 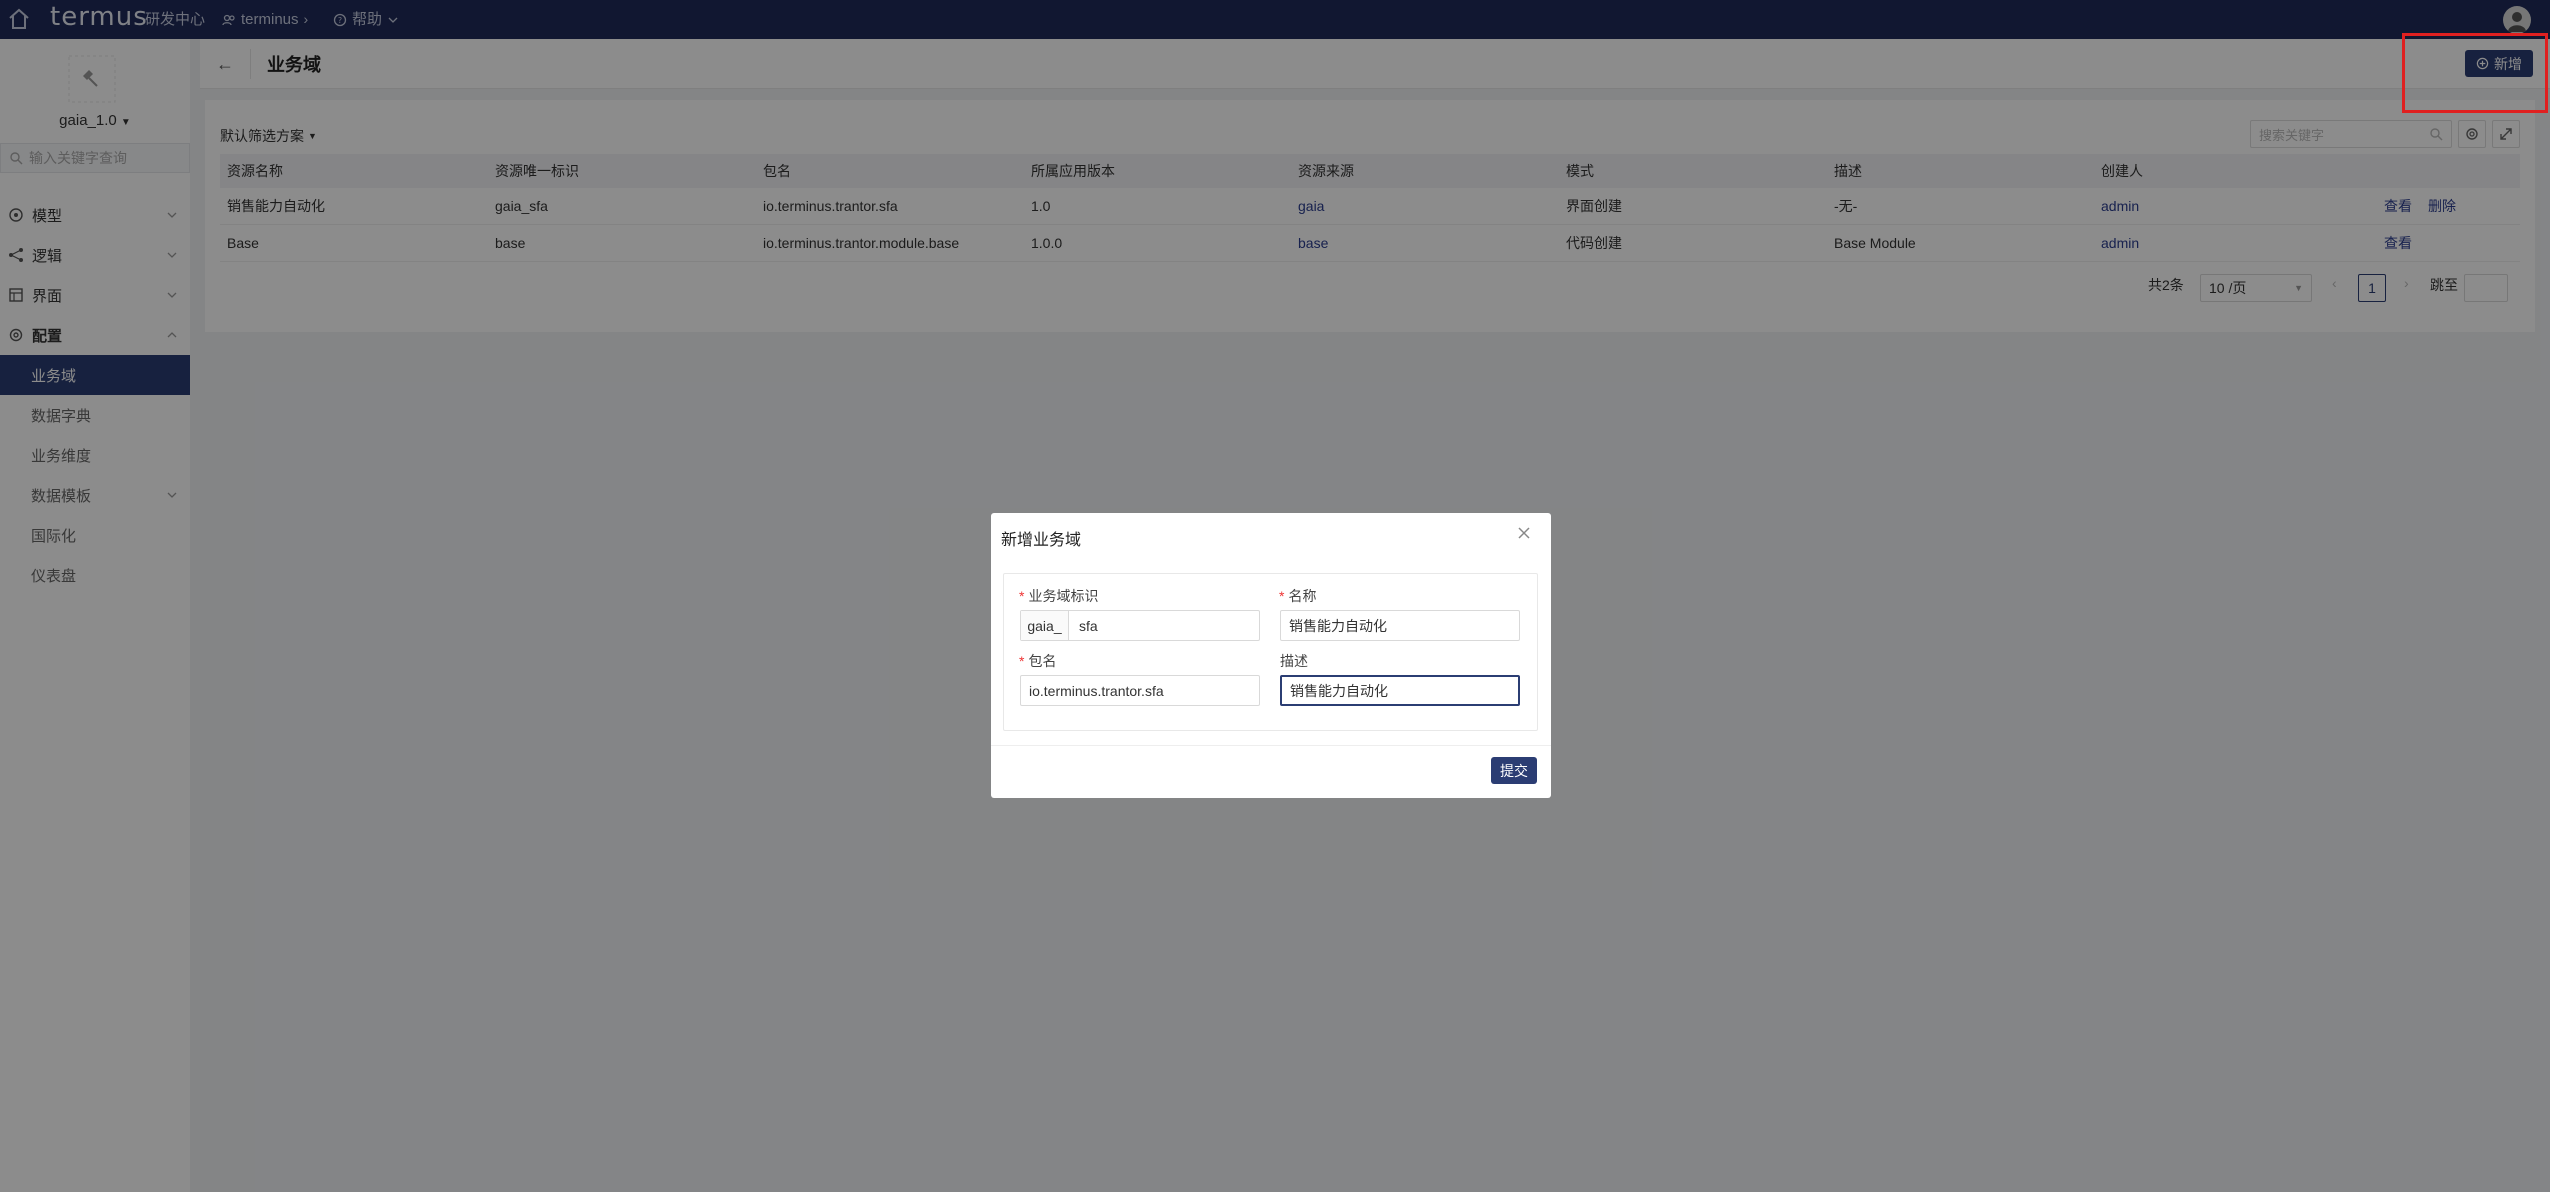 What do you see at coordinates (1042, 661) in the screenshot?
I see `package-label-text: 包名` at bounding box center [1042, 661].